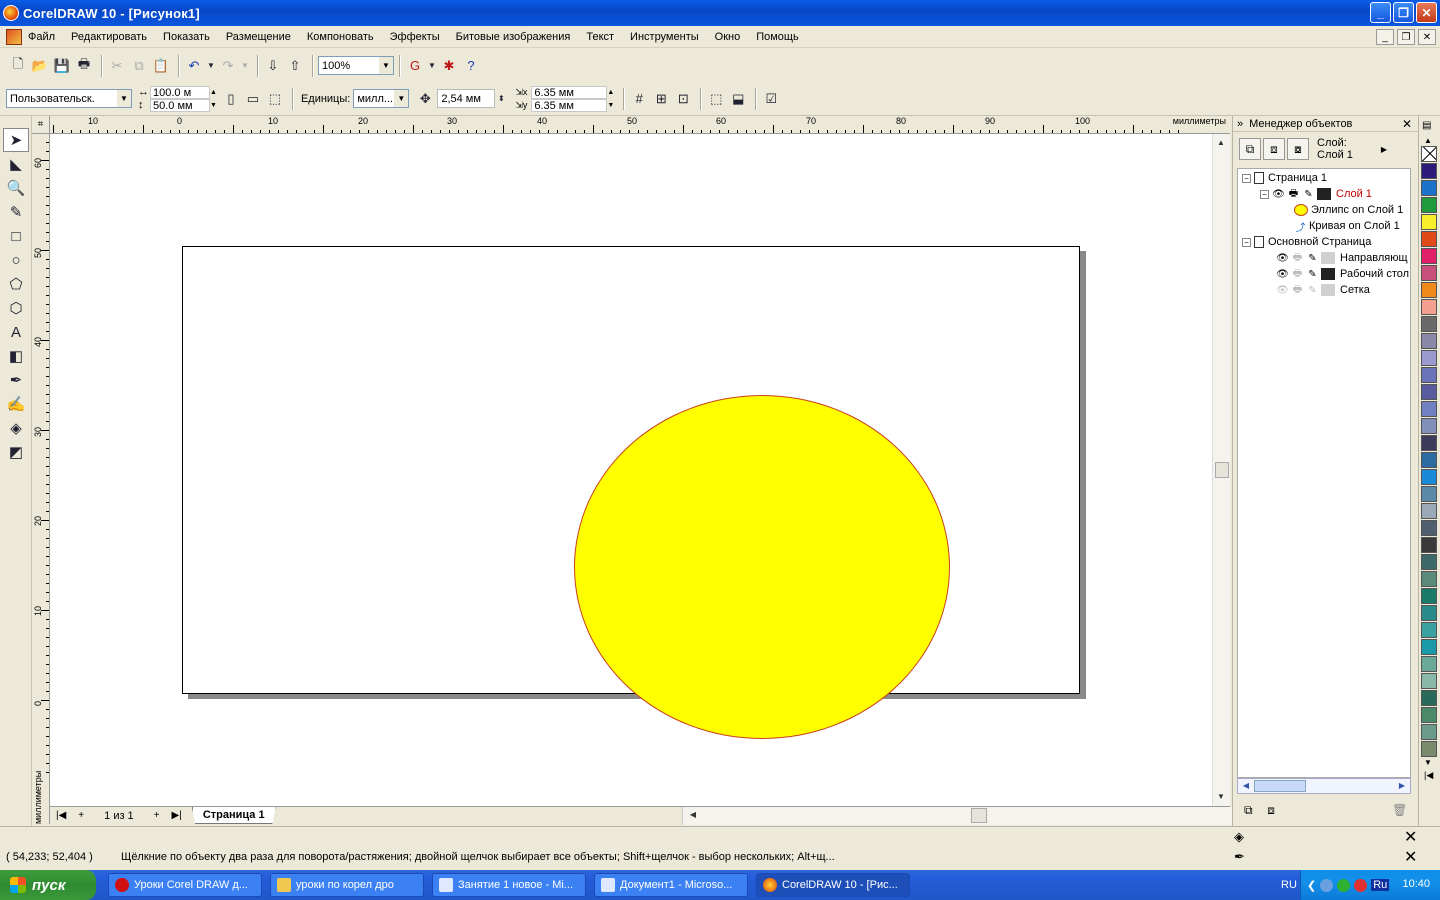  What do you see at coordinates (16, 284) in the screenshot?
I see `polygon-tool-icon: ⬠` at bounding box center [16, 284].